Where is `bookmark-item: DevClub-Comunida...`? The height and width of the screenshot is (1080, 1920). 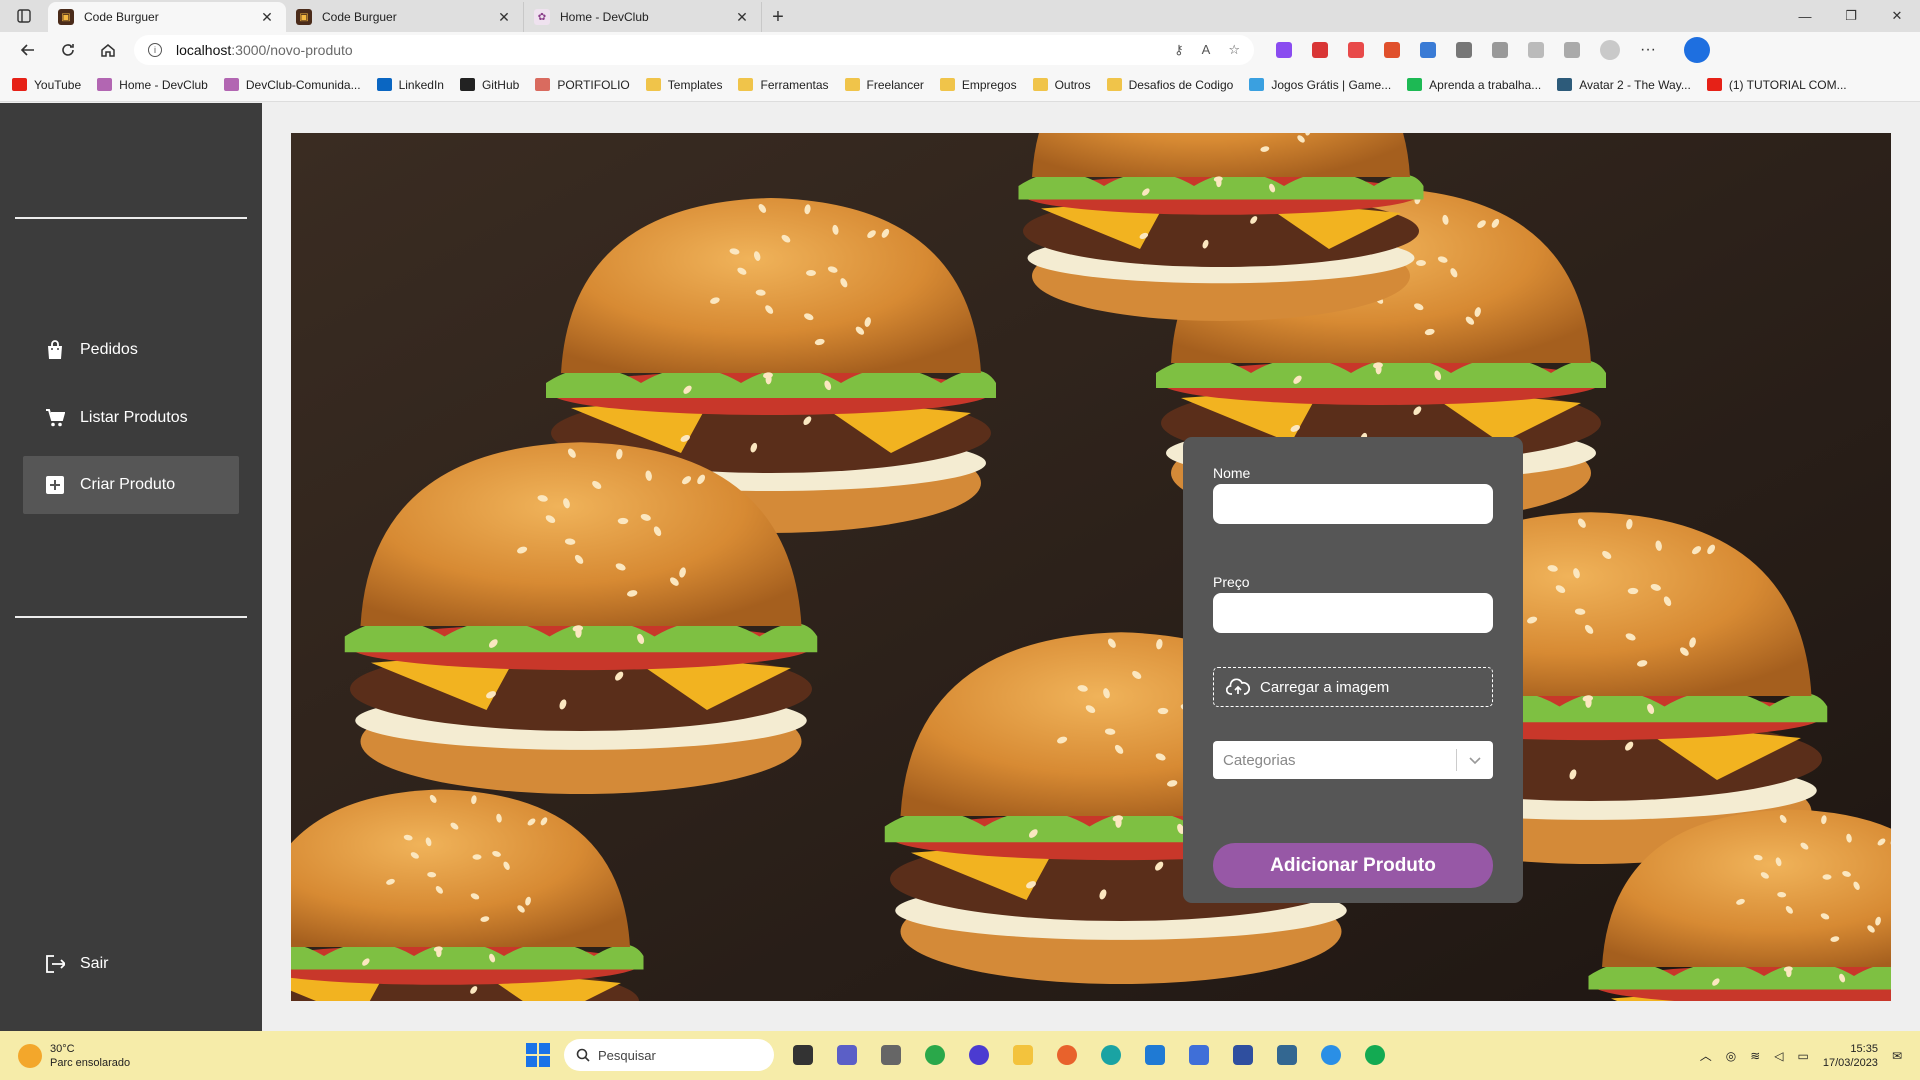 bookmark-item: DevClub-Comunida... is located at coordinates (292, 85).